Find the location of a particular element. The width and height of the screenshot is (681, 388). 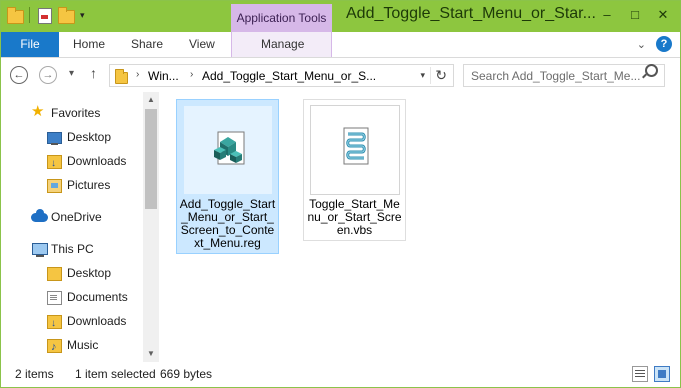

up-button: ↑ is located at coordinates (93, 73).